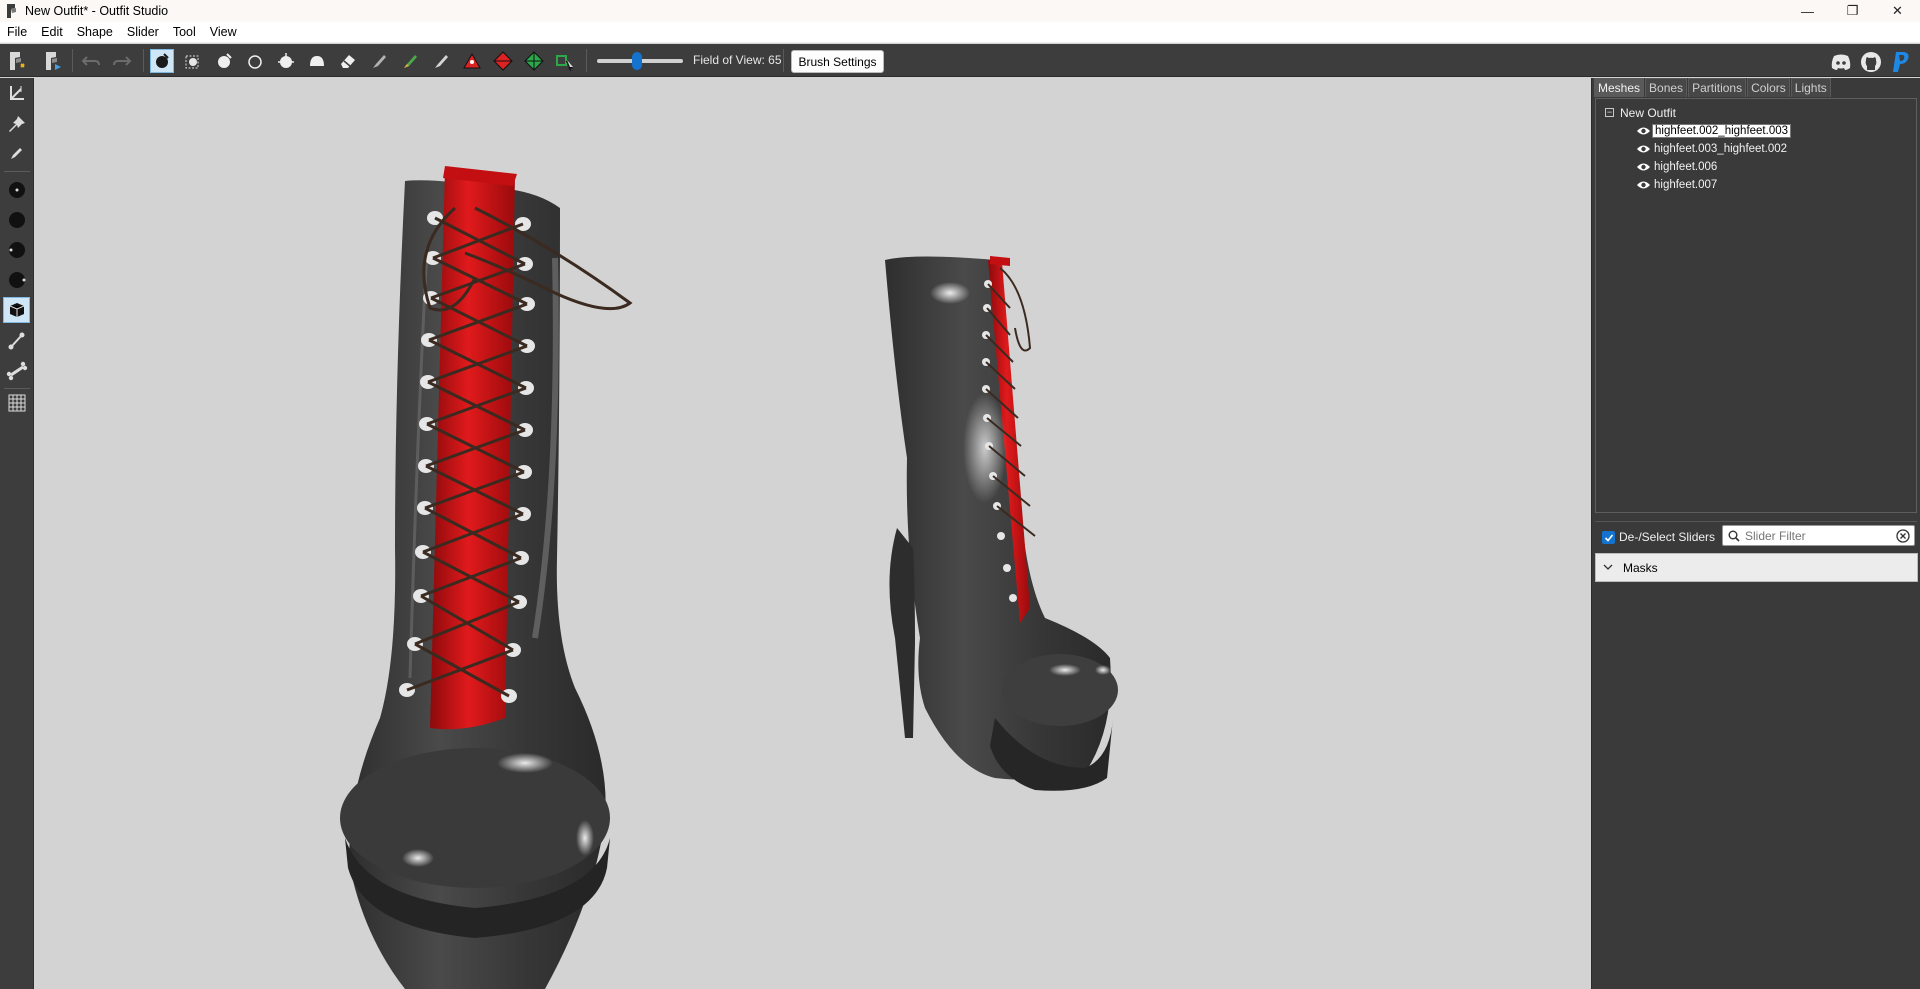  Describe the element at coordinates (1768, 87) in the screenshot. I see `tab-colors: Colors` at that location.